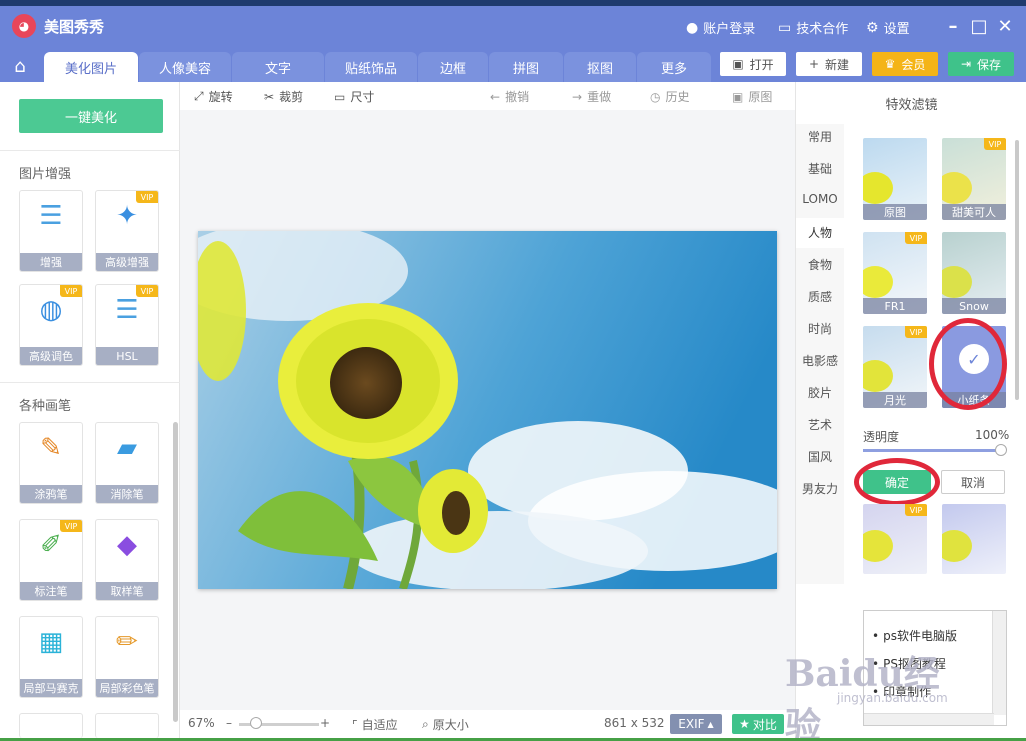  Describe the element at coordinates (91, 67) in the screenshot. I see `tab-beautify: 美化图片` at that location.